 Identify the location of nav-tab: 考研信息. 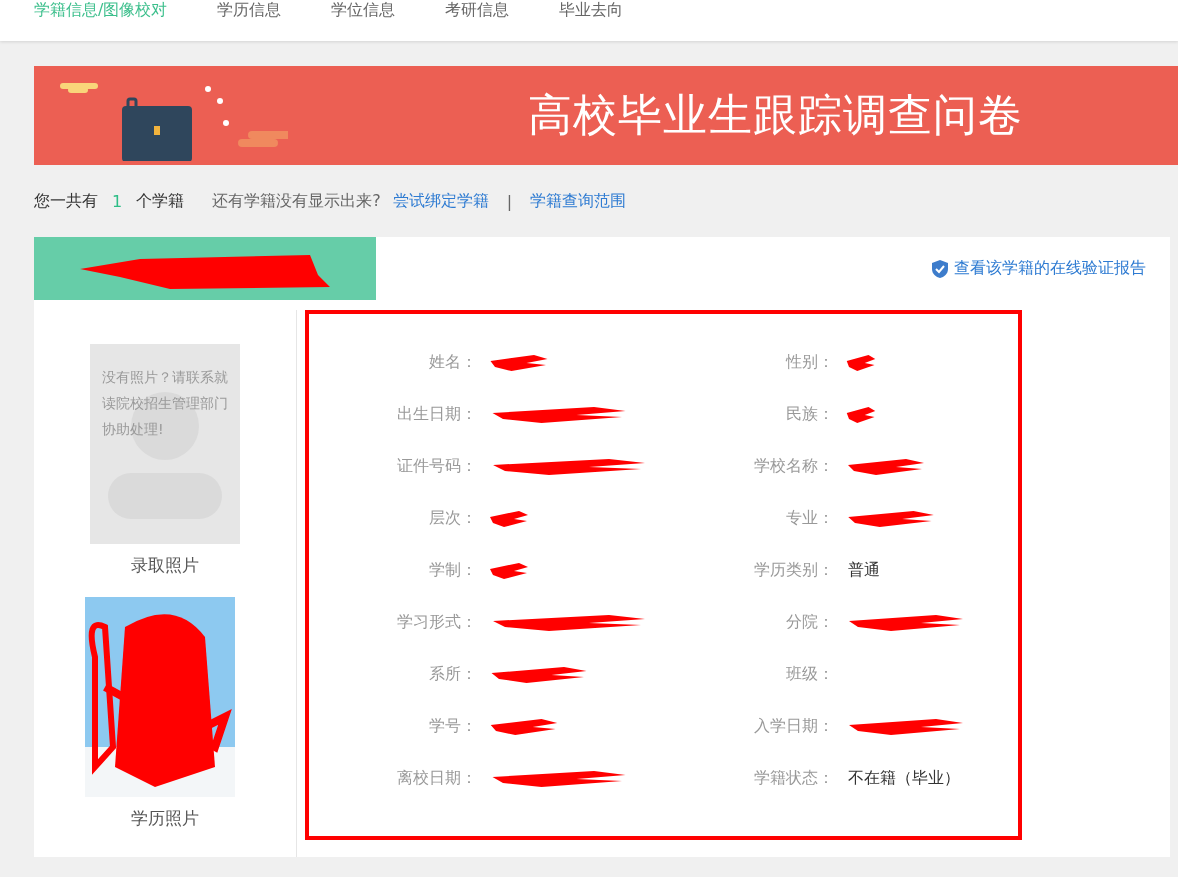
(477, 10).